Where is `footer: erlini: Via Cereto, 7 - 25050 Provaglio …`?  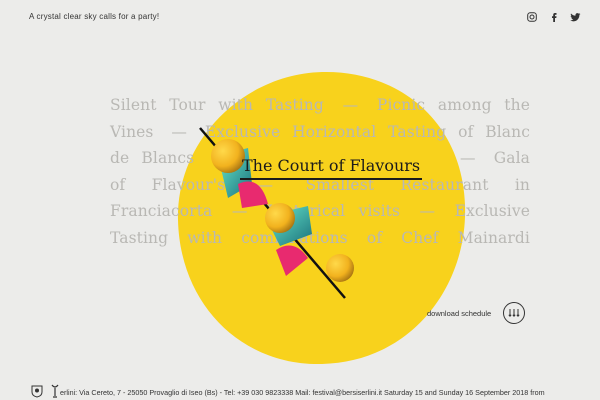 footer: erlini: Via Cereto, 7 - 25050 Provaglio … is located at coordinates (300, 392).